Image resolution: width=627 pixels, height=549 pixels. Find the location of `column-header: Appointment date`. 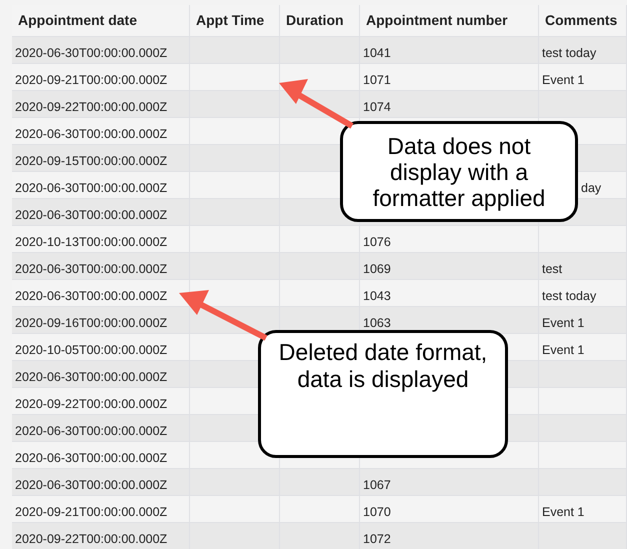

column-header: Appointment date is located at coordinates (77, 20).